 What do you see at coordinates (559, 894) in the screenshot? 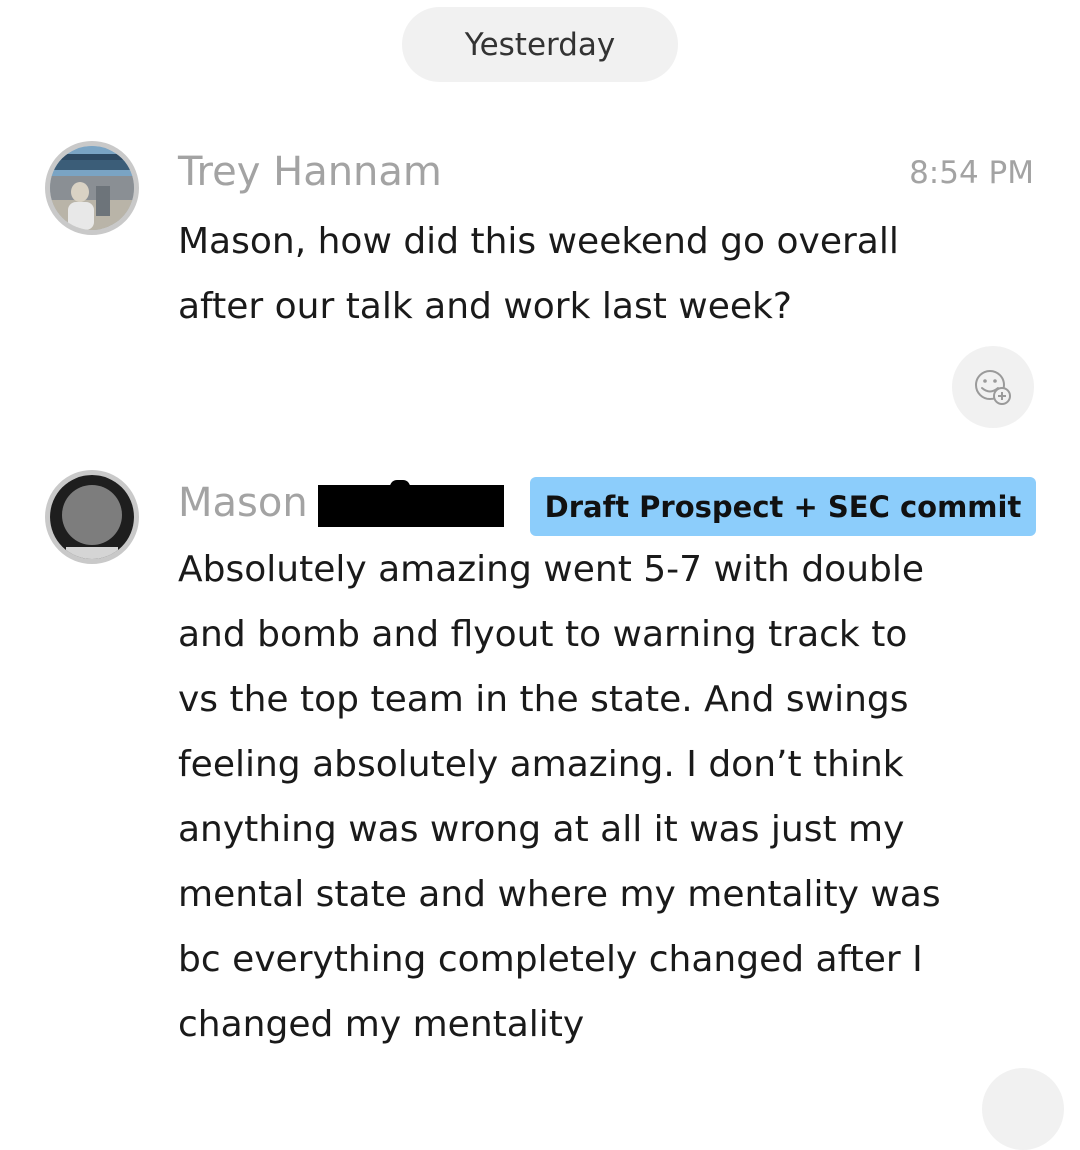
I see `message-line: mental state and where my mentality was` at bounding box center [559, 894].